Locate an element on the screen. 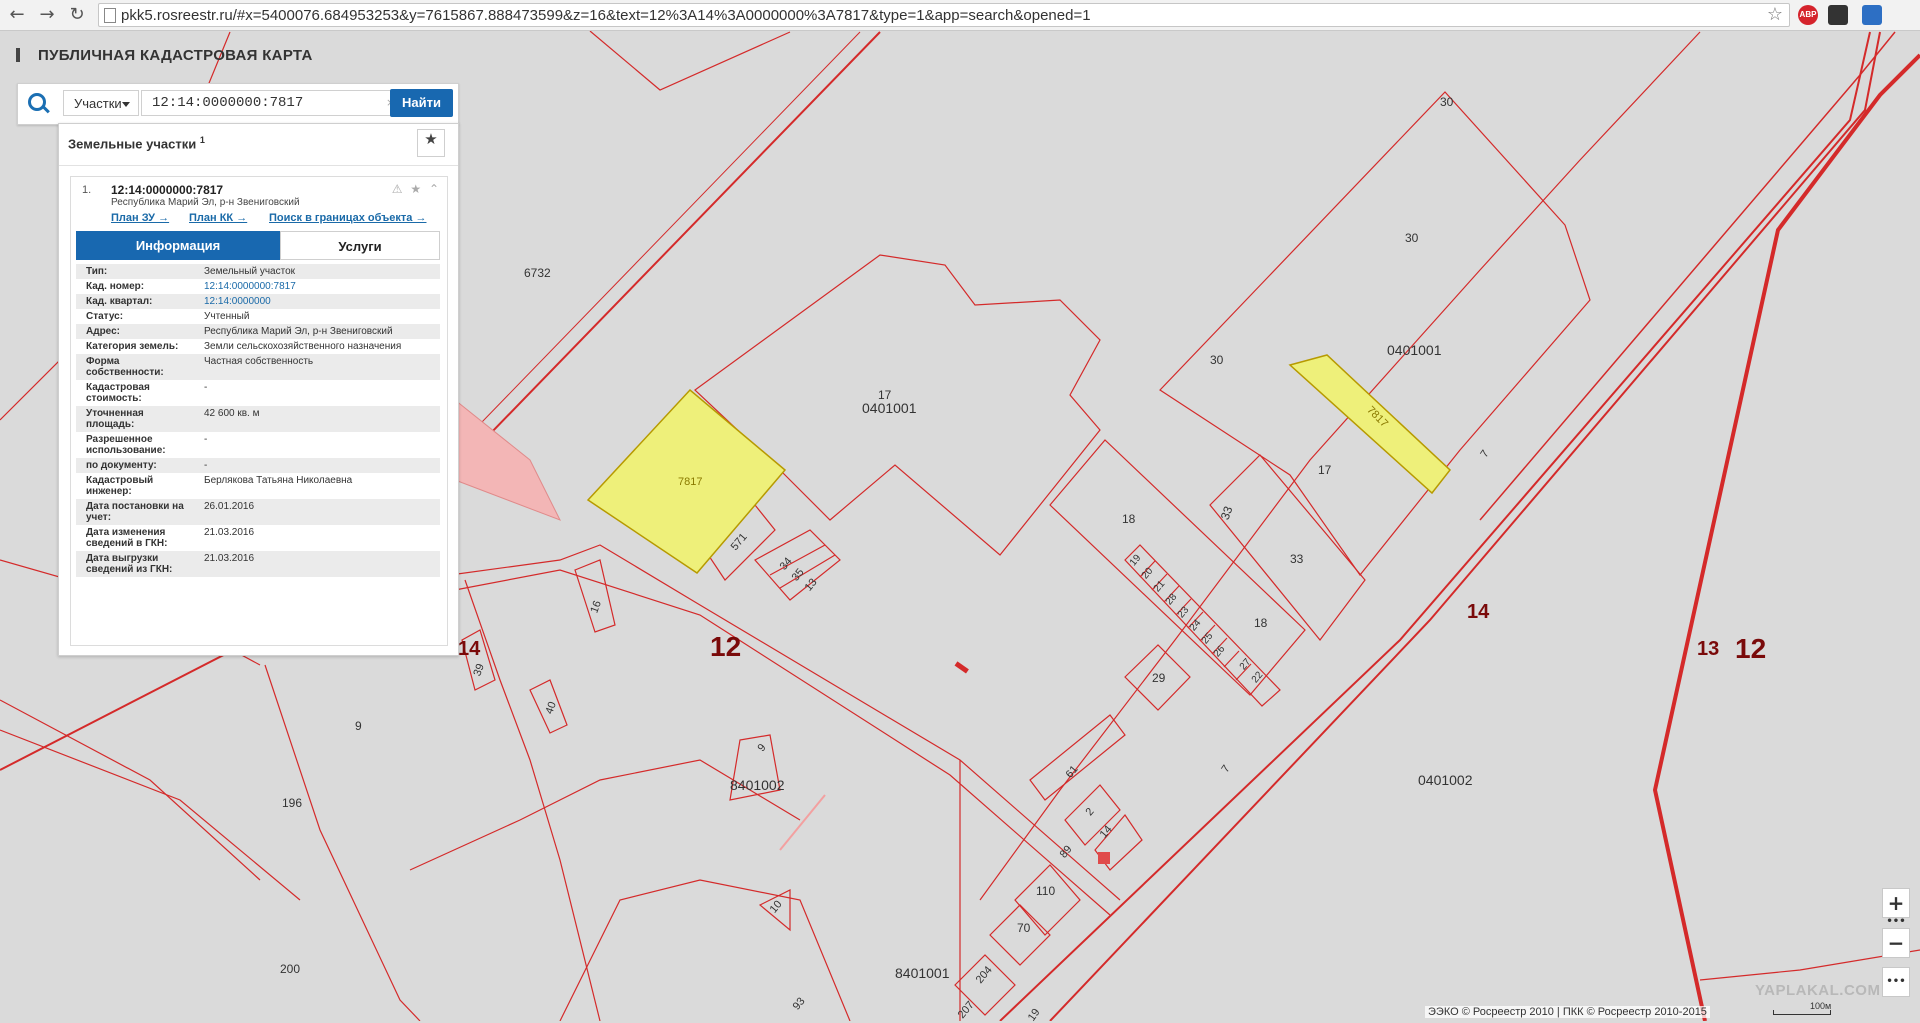  info-row: Уточненная площадь: 42 600 кв. м is located at coordinates (258, 419).